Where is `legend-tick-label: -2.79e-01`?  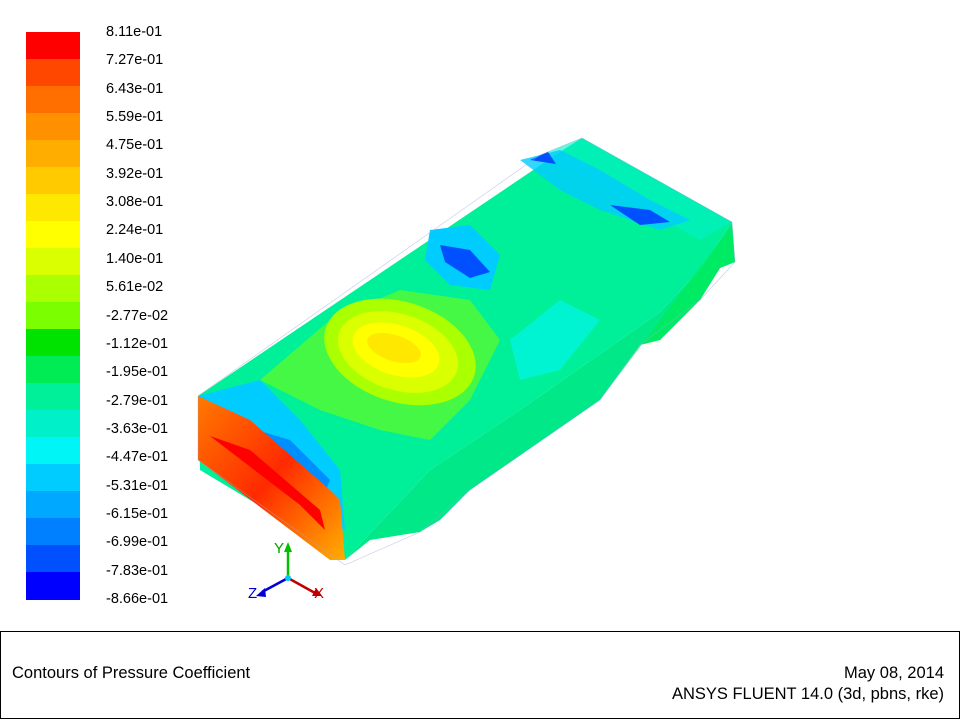 legend-tick-label: -2.79e-01 is located at coordinates (137, 400).